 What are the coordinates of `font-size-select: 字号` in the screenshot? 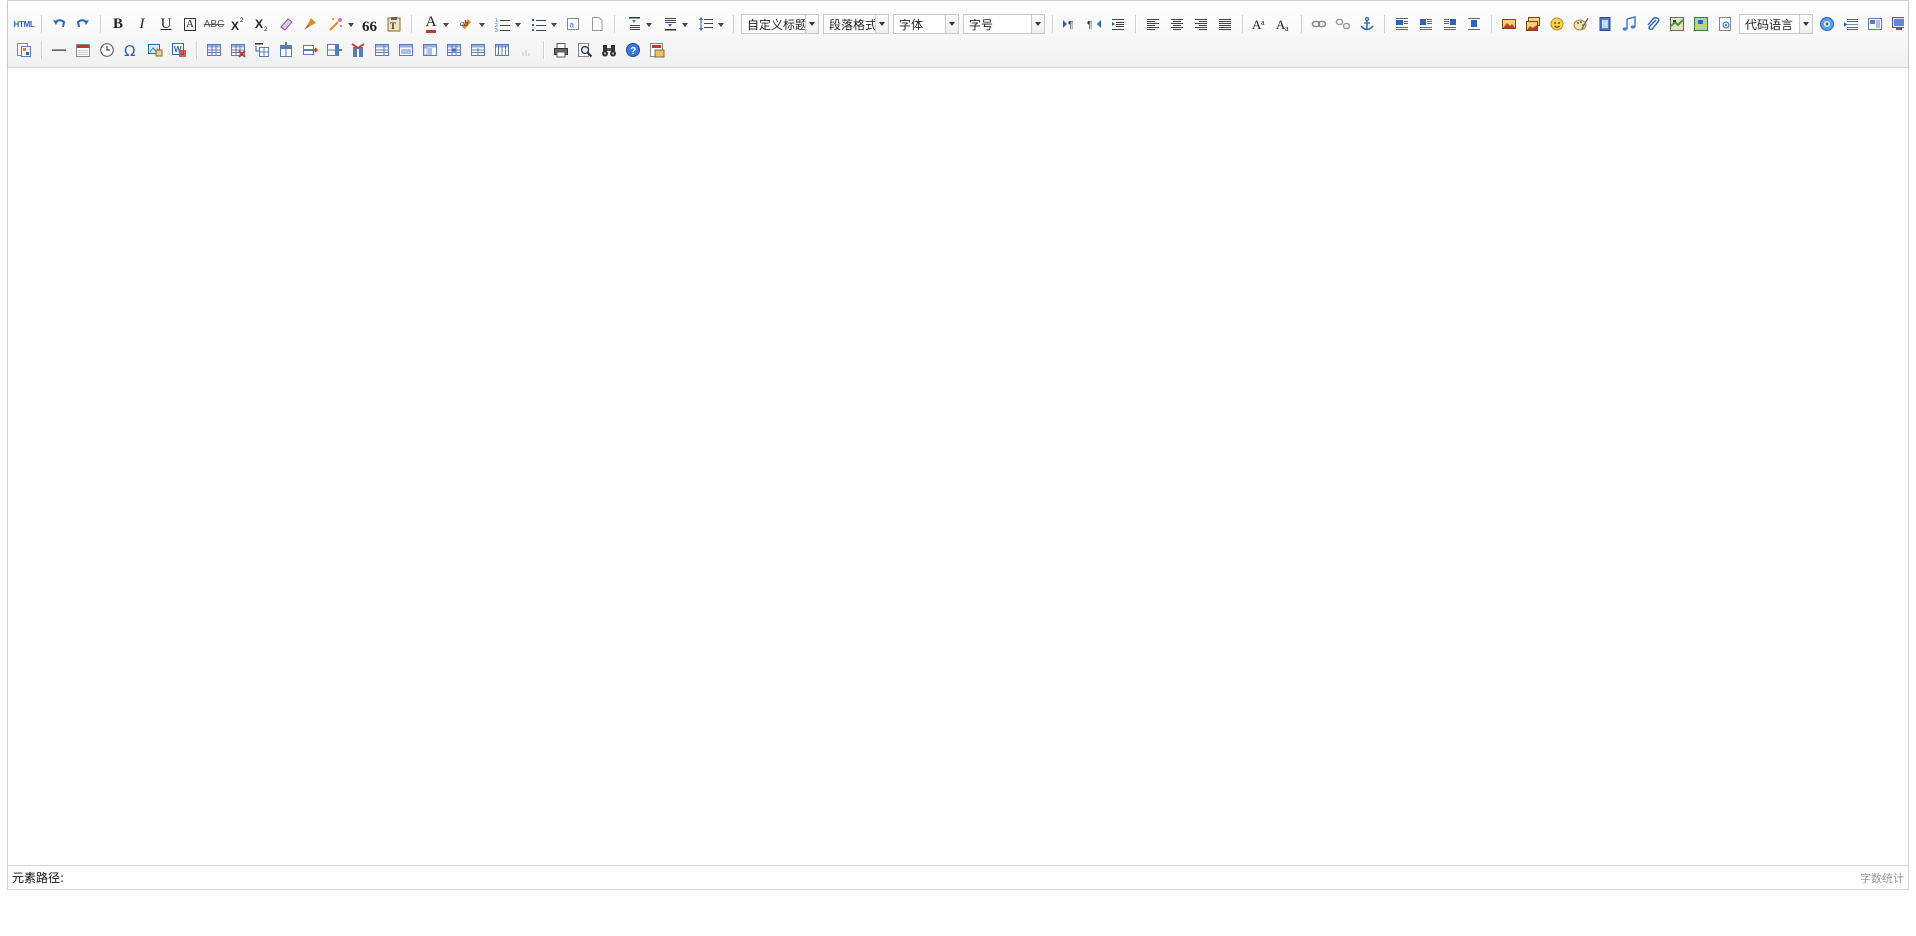 It's located at (1004, 24).